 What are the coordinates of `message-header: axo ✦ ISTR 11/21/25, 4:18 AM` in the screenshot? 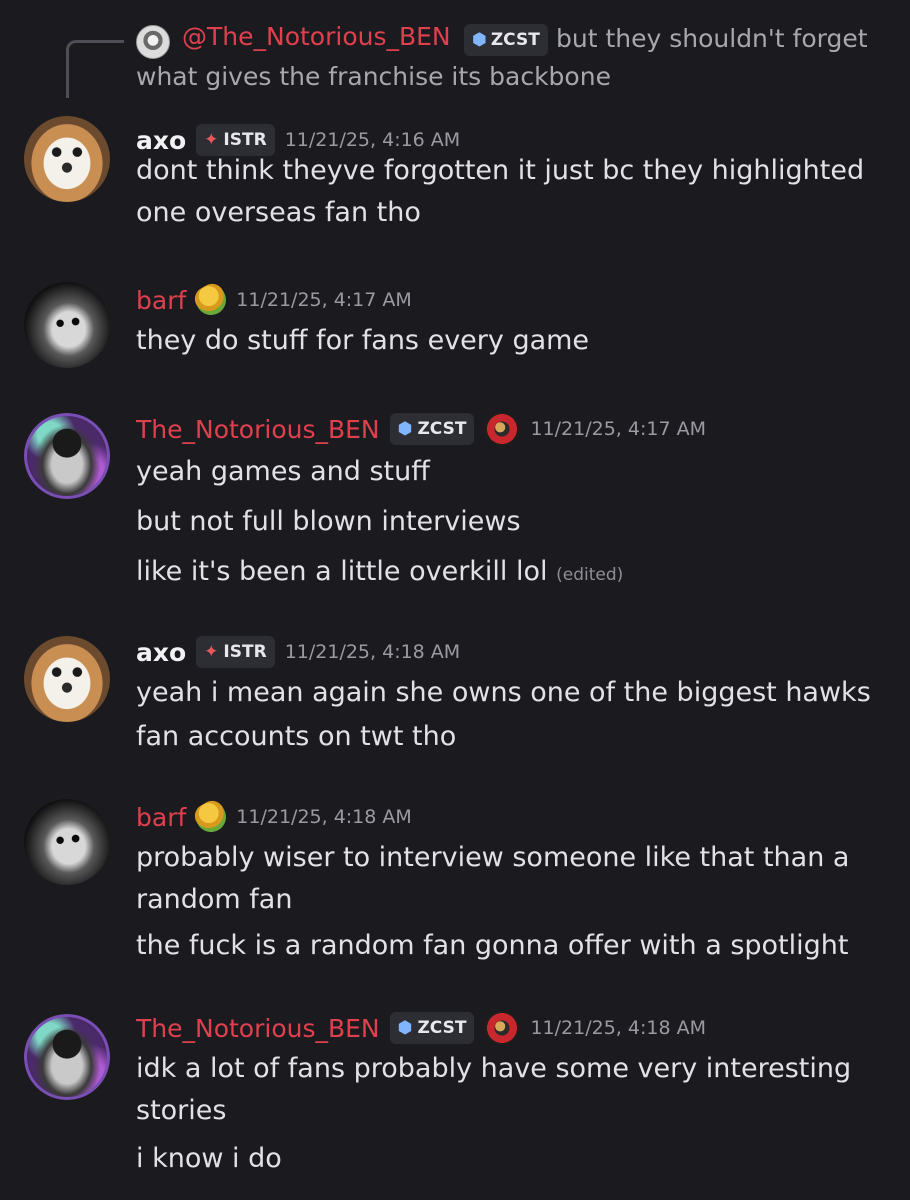 It's located at (298, 652).